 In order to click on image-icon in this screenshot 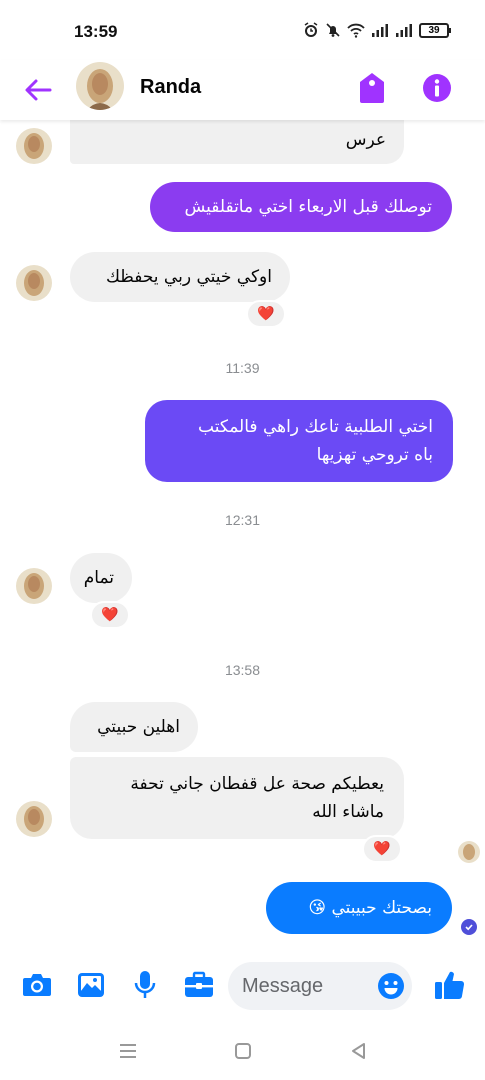, I will do `click(91, 985)`.